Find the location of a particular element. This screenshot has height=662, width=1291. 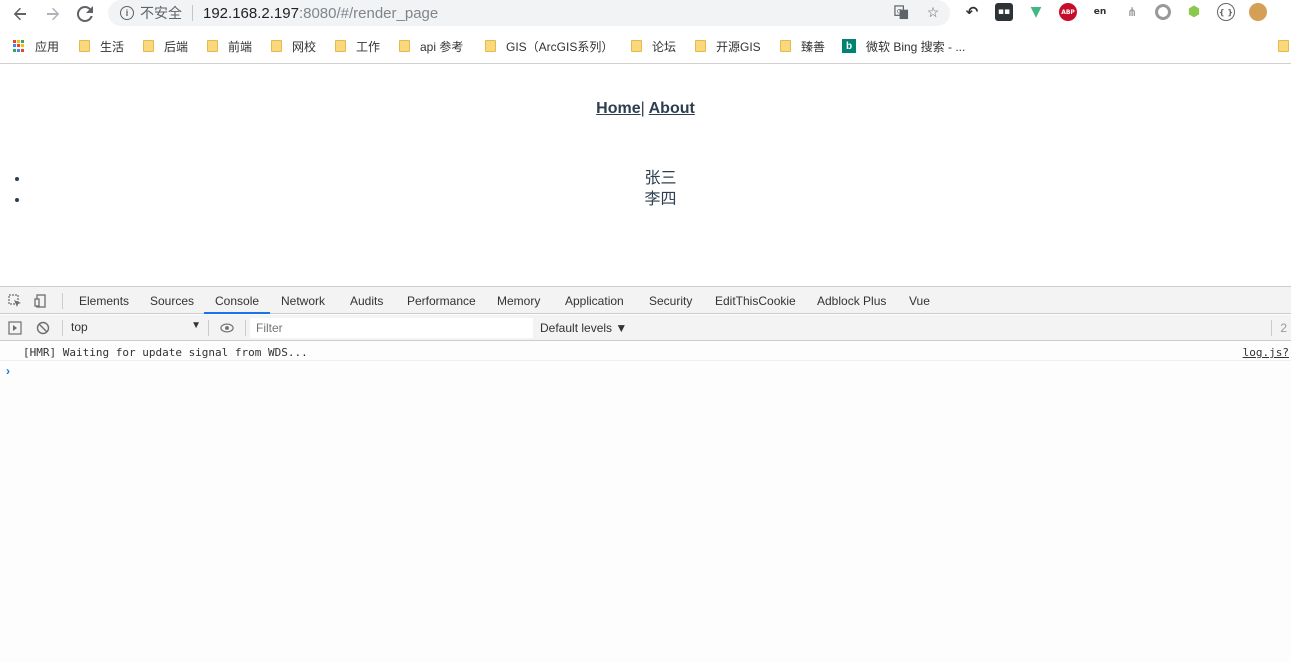

arrow-left-icon is located at coordinates (19, 14).